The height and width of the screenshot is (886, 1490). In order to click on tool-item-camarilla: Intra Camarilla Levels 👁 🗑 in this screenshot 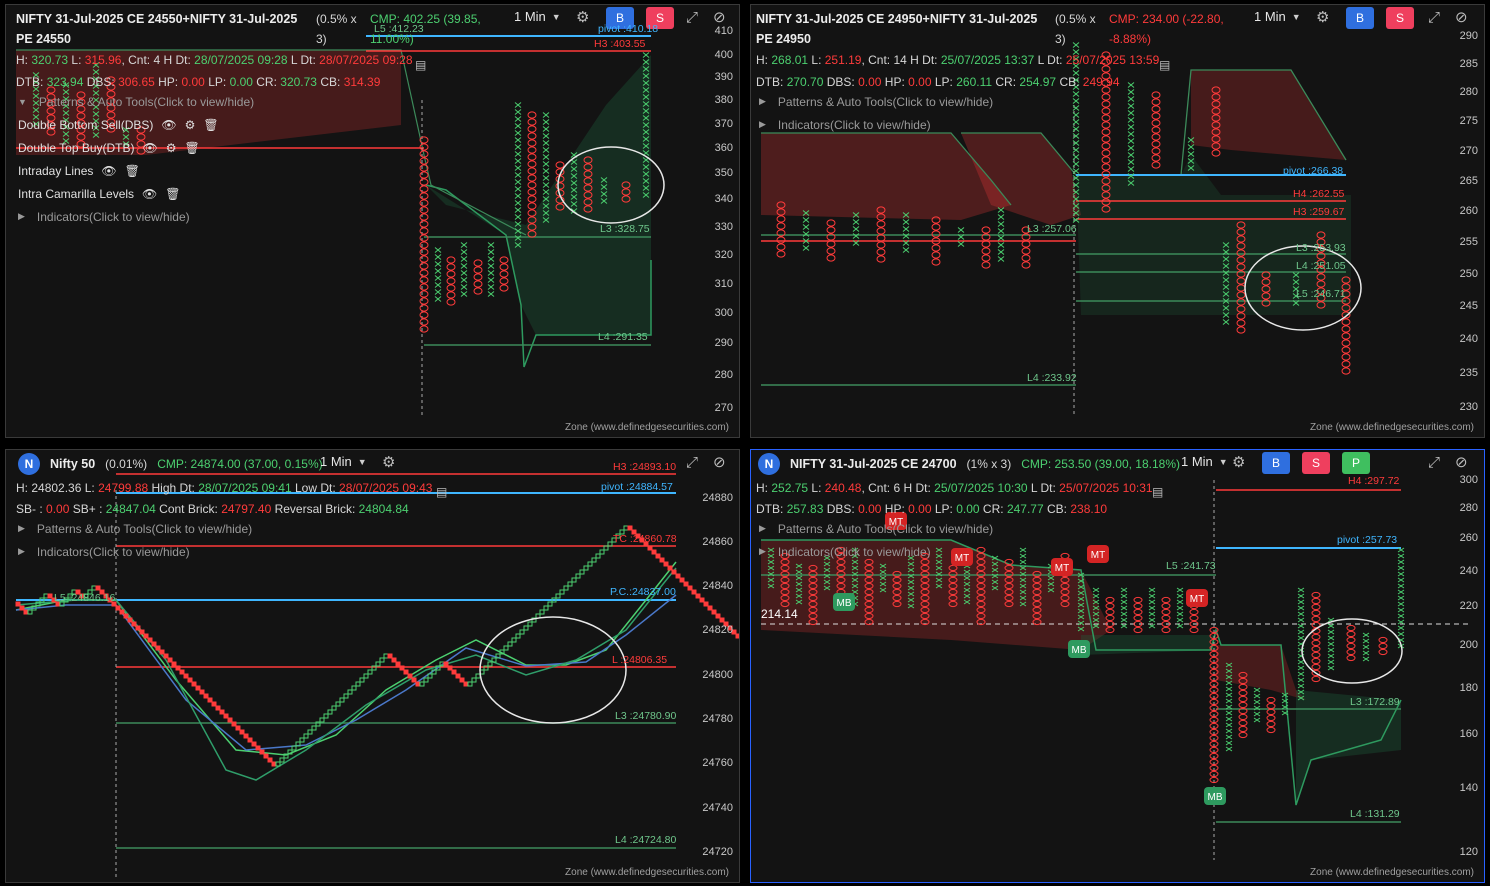, I will do `click(136, 193)`.